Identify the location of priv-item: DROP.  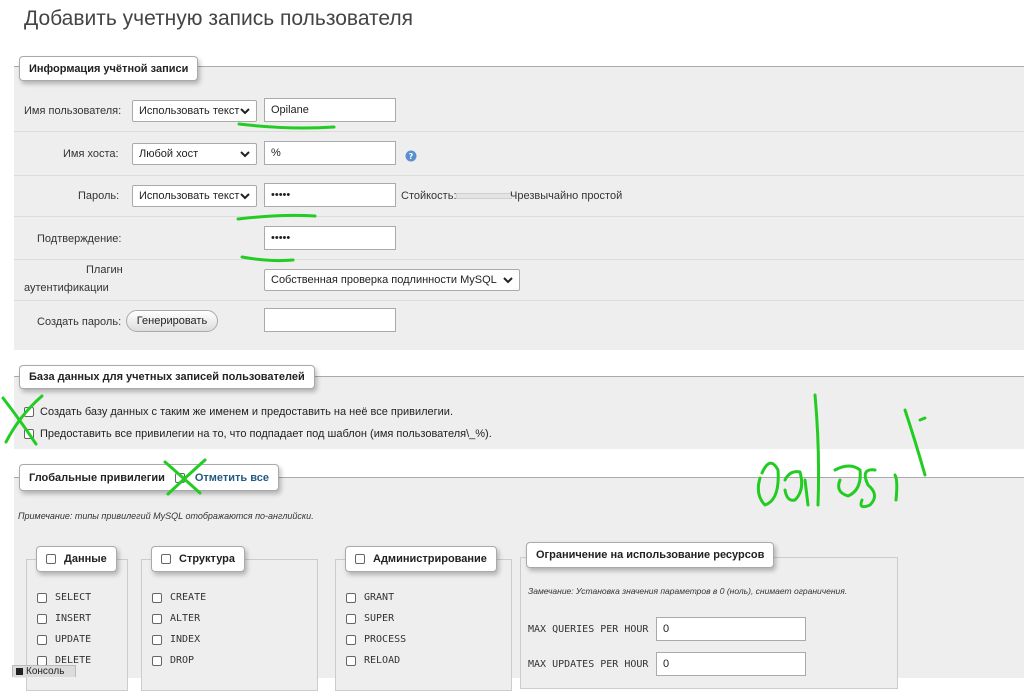
(173, 660).